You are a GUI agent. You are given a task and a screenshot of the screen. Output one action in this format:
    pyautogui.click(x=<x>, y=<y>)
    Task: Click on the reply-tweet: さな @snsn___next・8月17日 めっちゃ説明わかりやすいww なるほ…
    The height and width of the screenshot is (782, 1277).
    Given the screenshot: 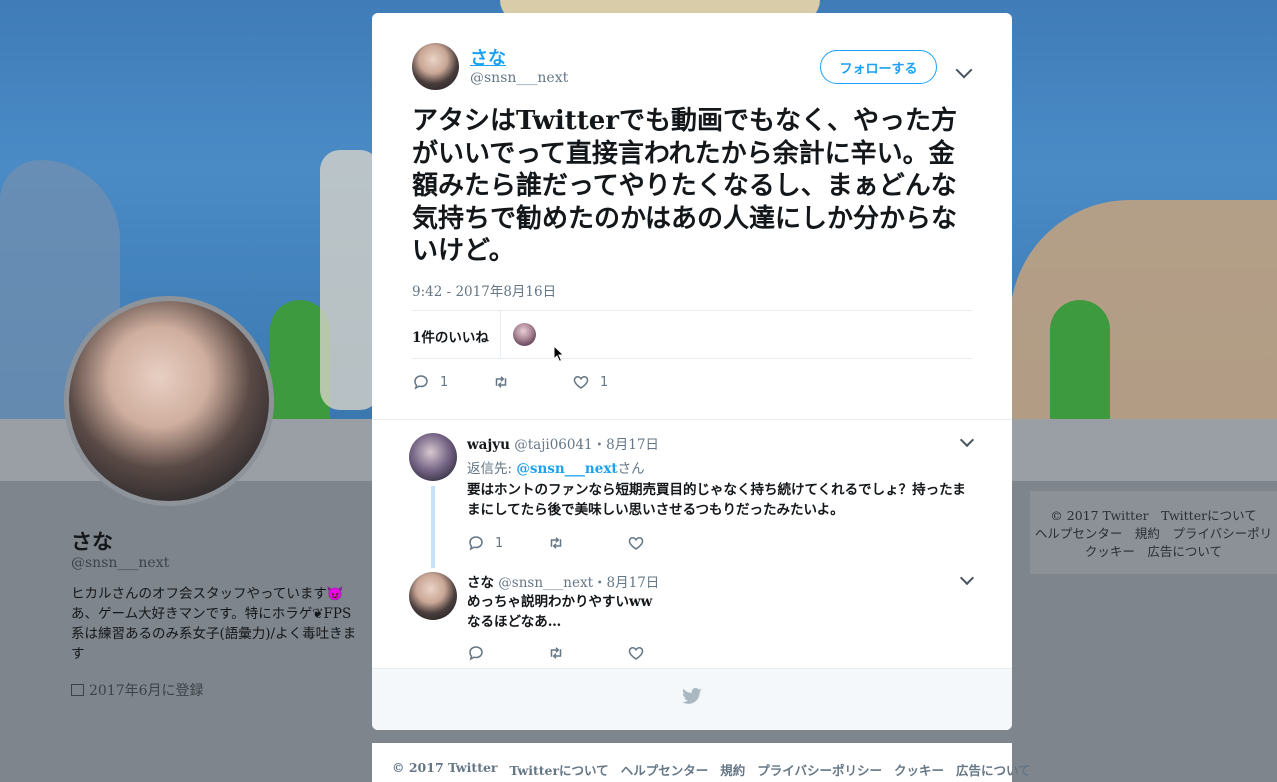 What is the action you would take?
    pyautogui.click(x=692, y=618)
    